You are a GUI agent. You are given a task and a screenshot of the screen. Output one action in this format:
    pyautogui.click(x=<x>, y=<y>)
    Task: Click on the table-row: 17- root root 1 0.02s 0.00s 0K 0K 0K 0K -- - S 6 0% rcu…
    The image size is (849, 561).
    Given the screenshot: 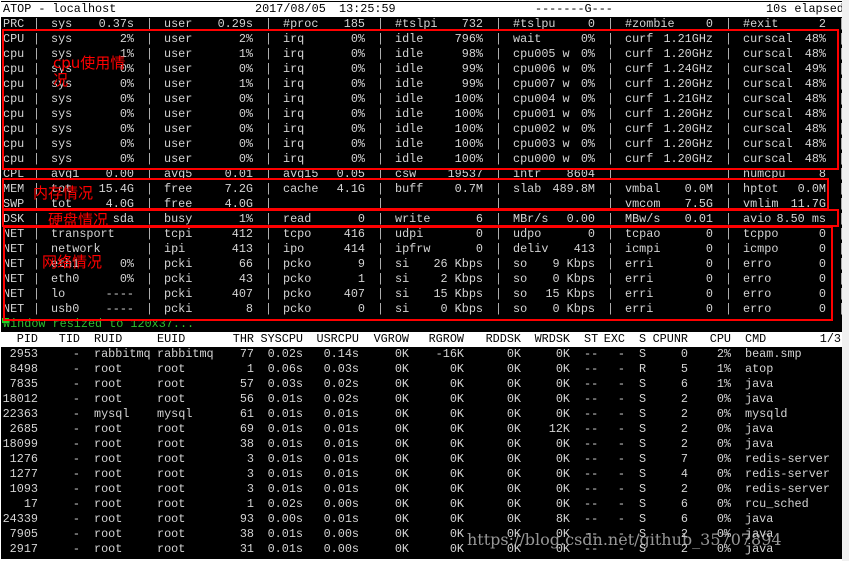 What is the action you would take?
    pyautogui.click(x=421, y=504)
    